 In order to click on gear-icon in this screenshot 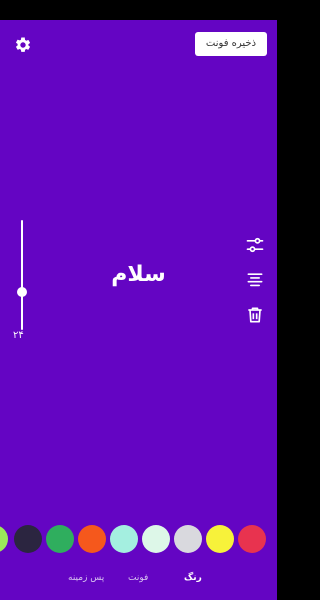, I will do `click(23, 45)`.